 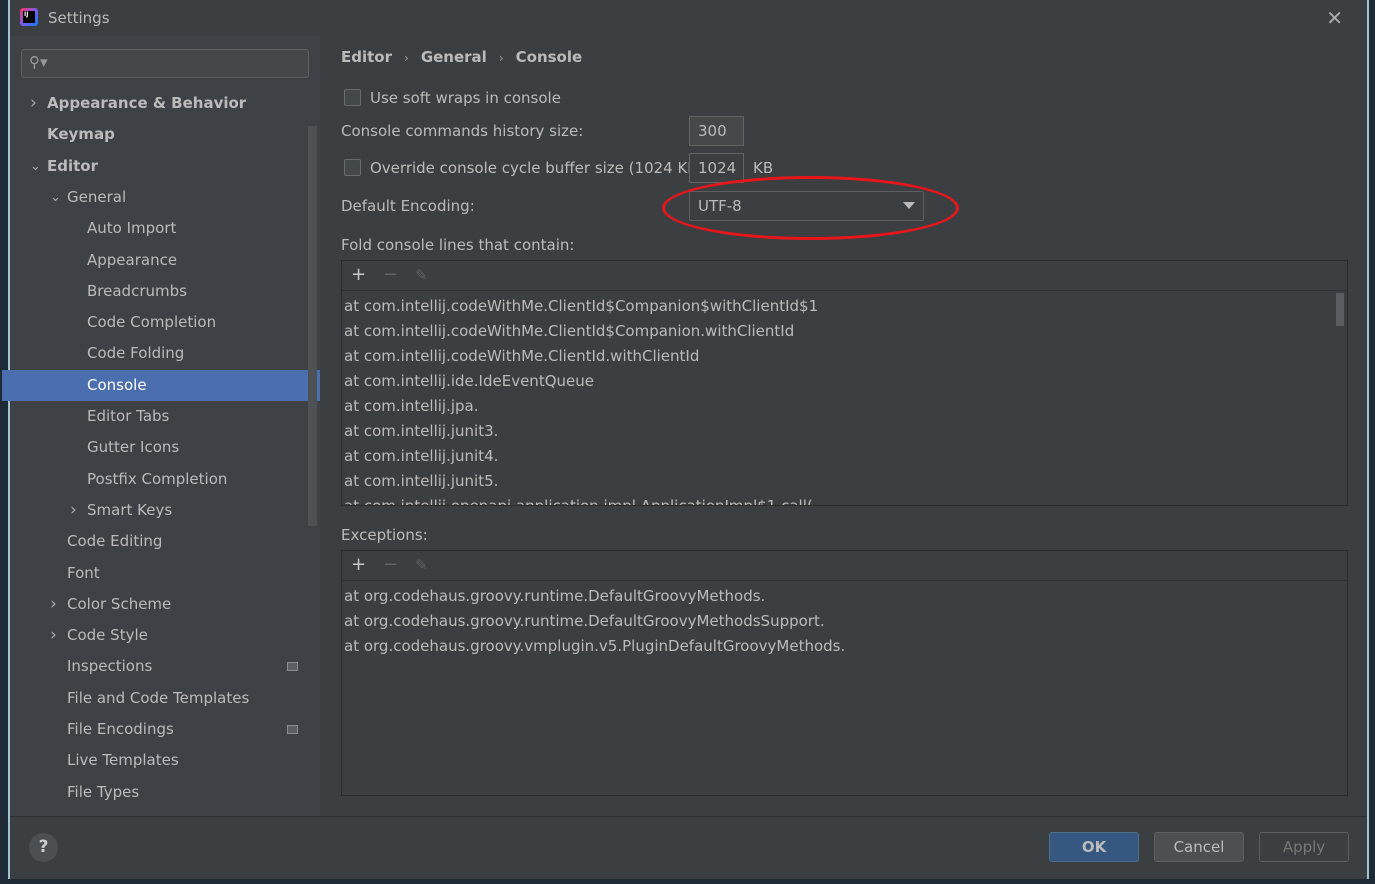 I want to click on breadcrumb: Editor › General › Console, so click(x=461, y=57).